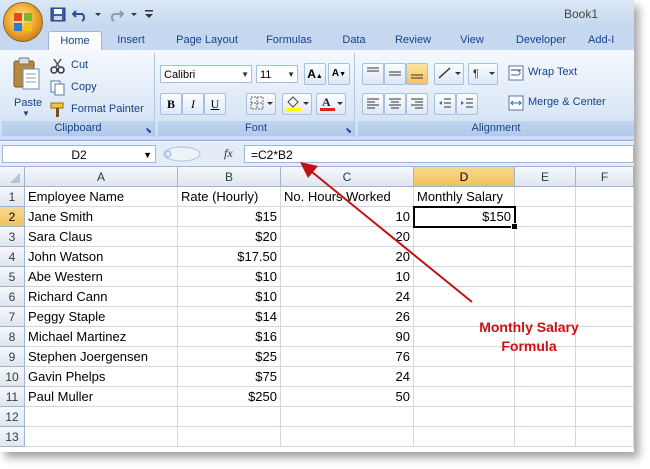  Describe the element at coordinates (206, 74) in the screenshot. I see `font-name-select: Calibri ▼` at that location.